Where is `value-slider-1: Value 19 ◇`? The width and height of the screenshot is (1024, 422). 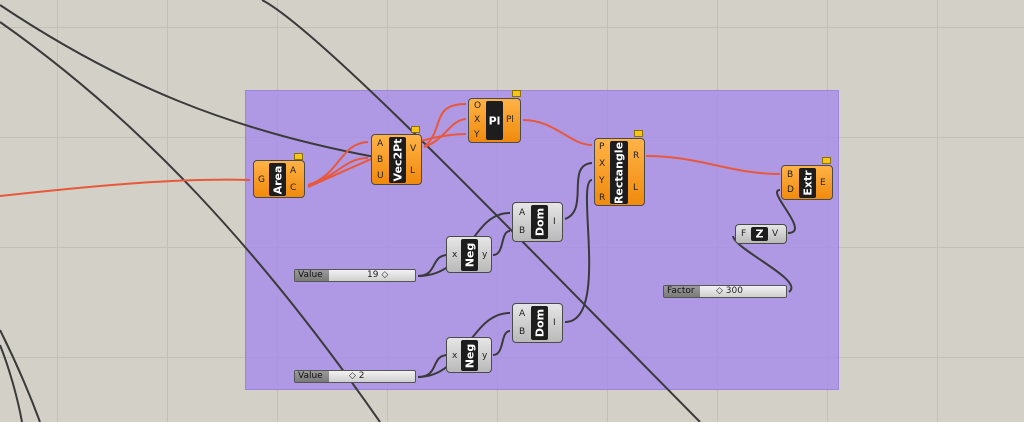 value-slider-1: Value 19 ◇ is located at coordinates (355, 275).